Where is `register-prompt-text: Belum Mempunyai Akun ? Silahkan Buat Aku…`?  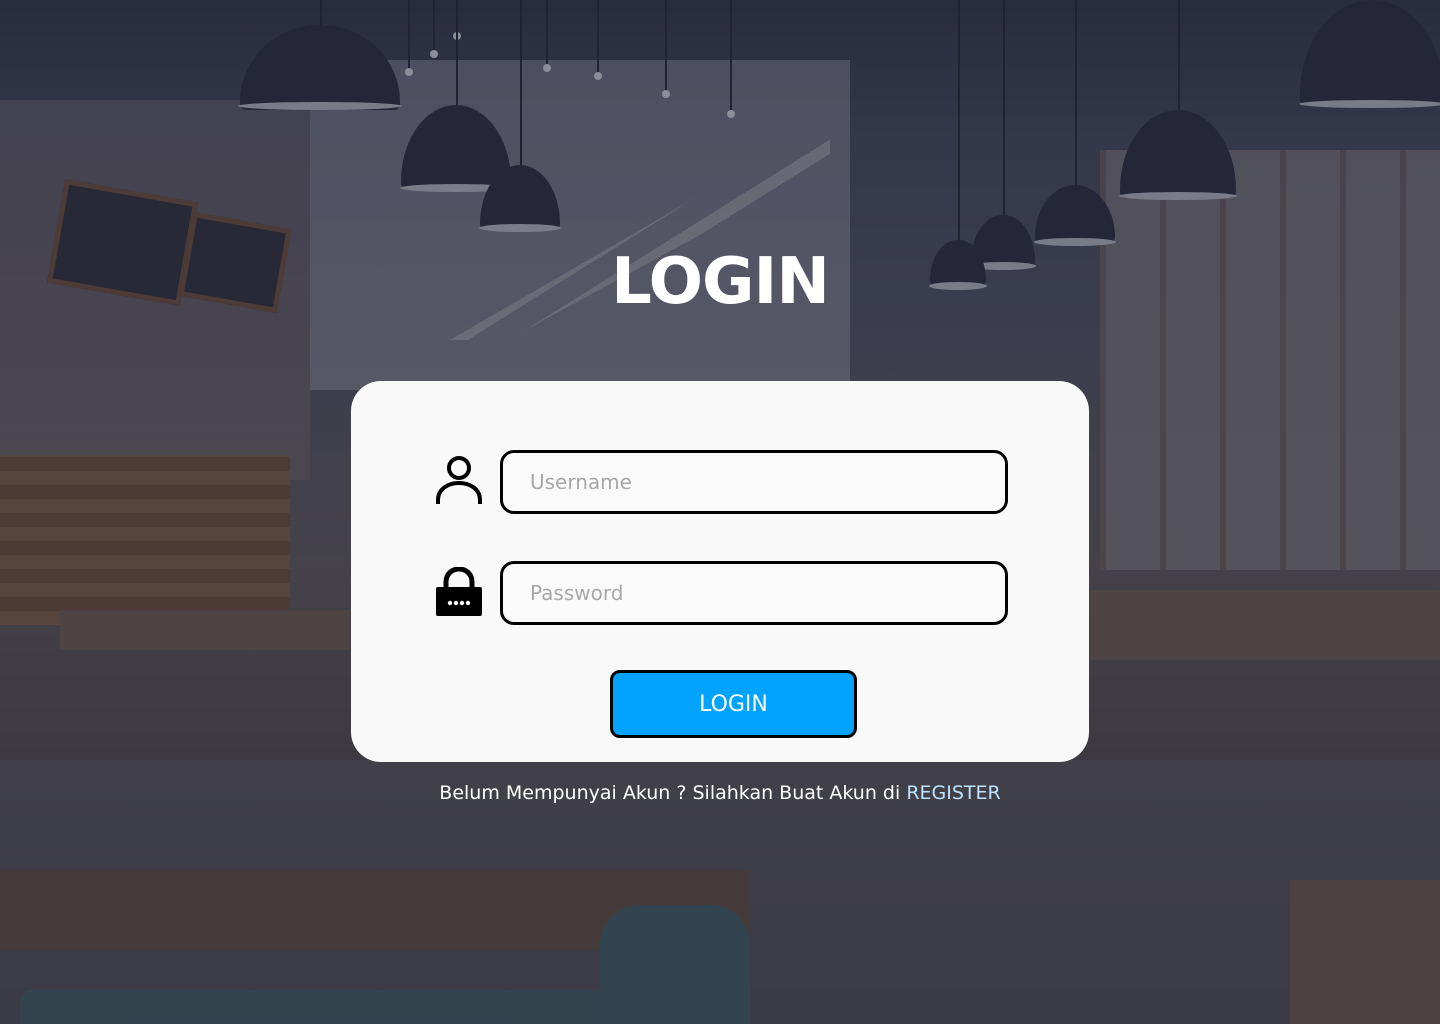 register-prompt-text: Belum Mempunyai Akun ? Silahkan Buat Aku… is located at coordinates (673, 793).